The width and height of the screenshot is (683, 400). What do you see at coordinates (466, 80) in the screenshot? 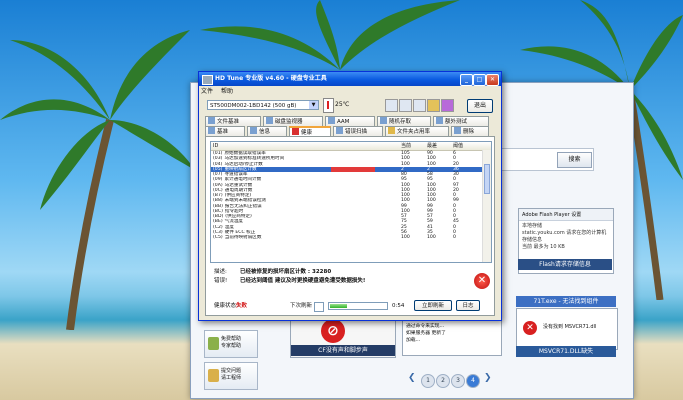
I see `minimize-button: _` at bounding box center [466, 80].